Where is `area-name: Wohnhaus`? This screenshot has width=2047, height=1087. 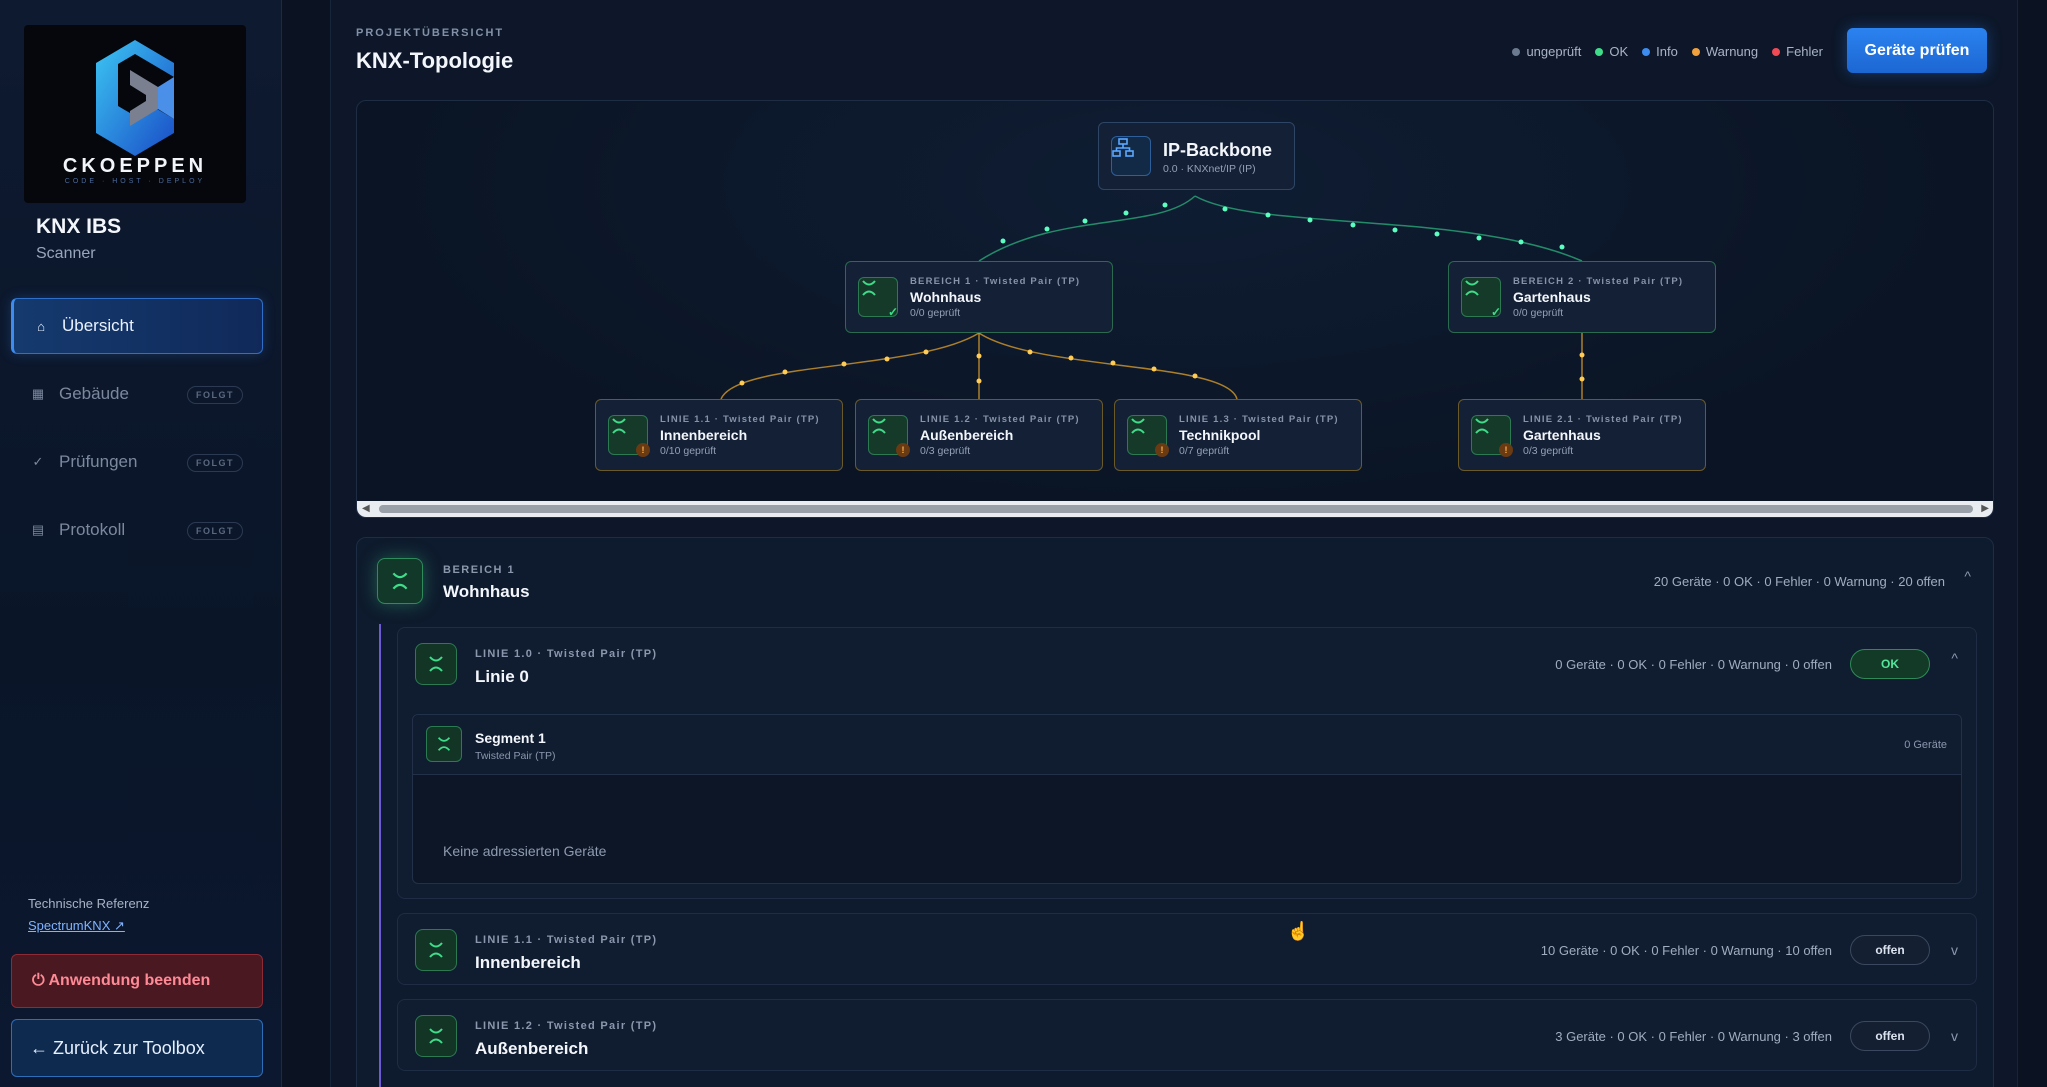 area-name: Wohnhaus is located at coordinates (486, 591).